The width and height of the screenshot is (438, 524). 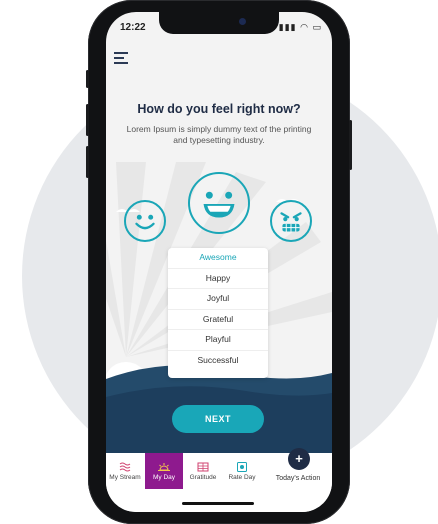 What do you see at coordinates (125, 477) in the screenshot?
I see `tab-label: My Stream` at bounding box center [125, 477].